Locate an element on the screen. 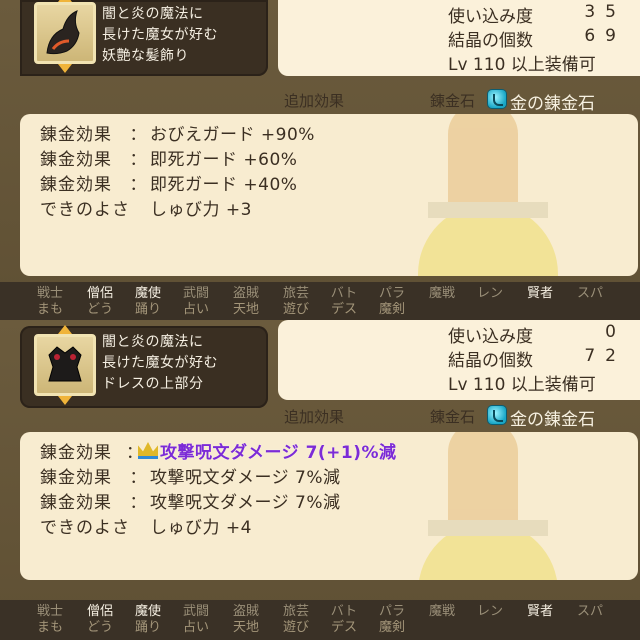 This screenshot has width=640, height=640. item-info-box: 闇と炎の魔法に 長けた魔女が好む ドレスの上部分 is located at coordinates (144, 366).